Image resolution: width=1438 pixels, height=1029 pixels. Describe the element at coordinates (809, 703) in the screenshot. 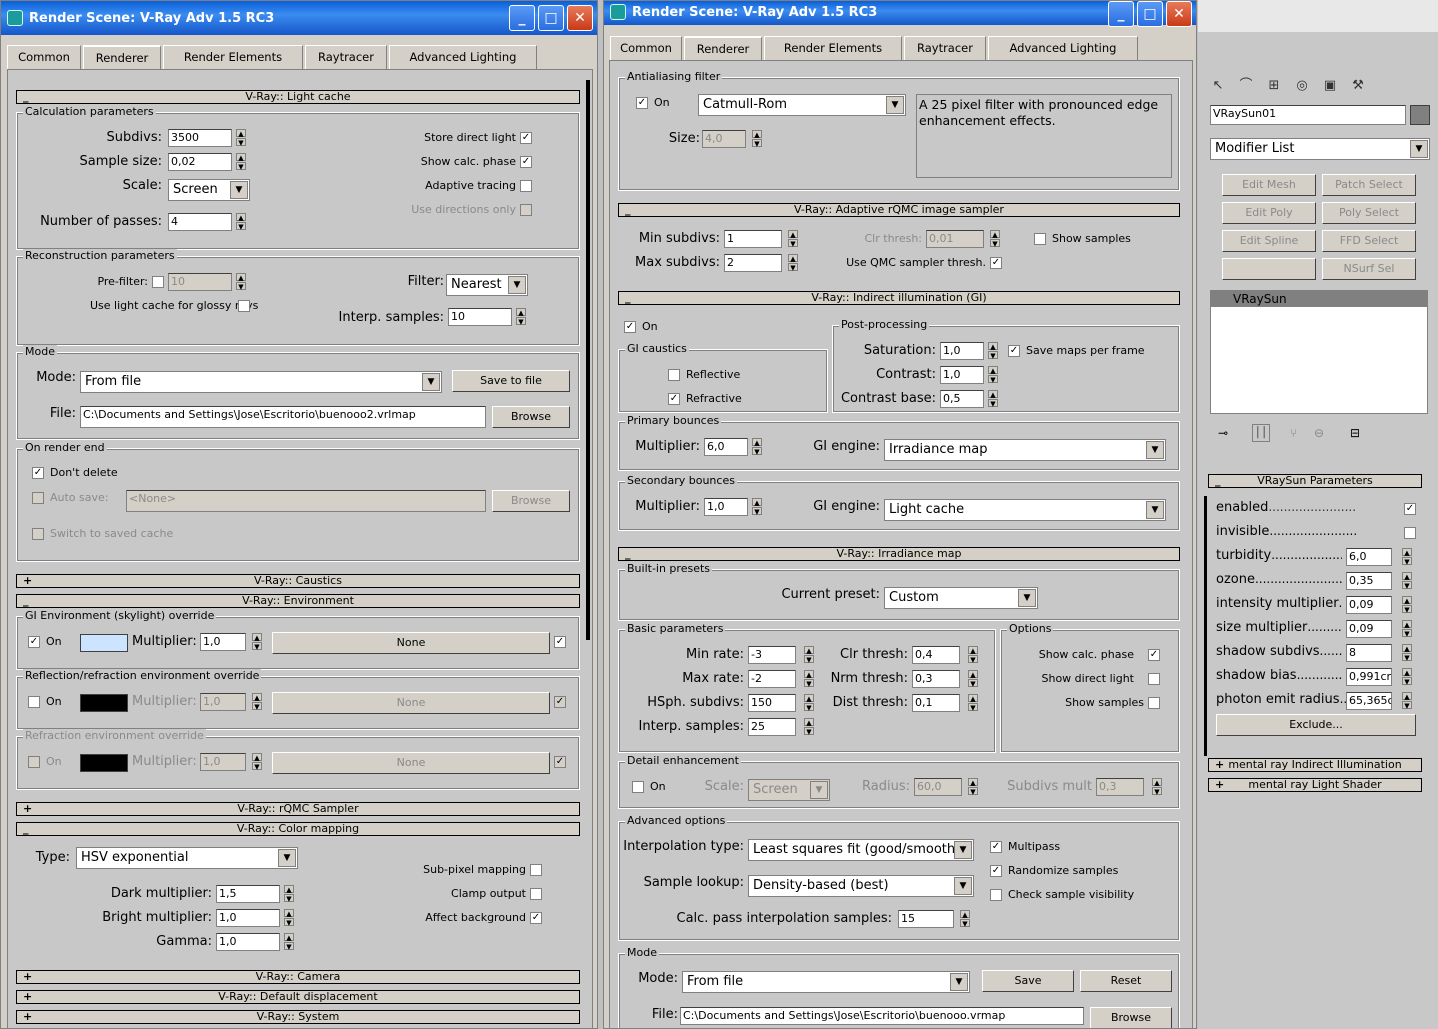

I see `hsph-spinner: ▲ ▼` at that location.